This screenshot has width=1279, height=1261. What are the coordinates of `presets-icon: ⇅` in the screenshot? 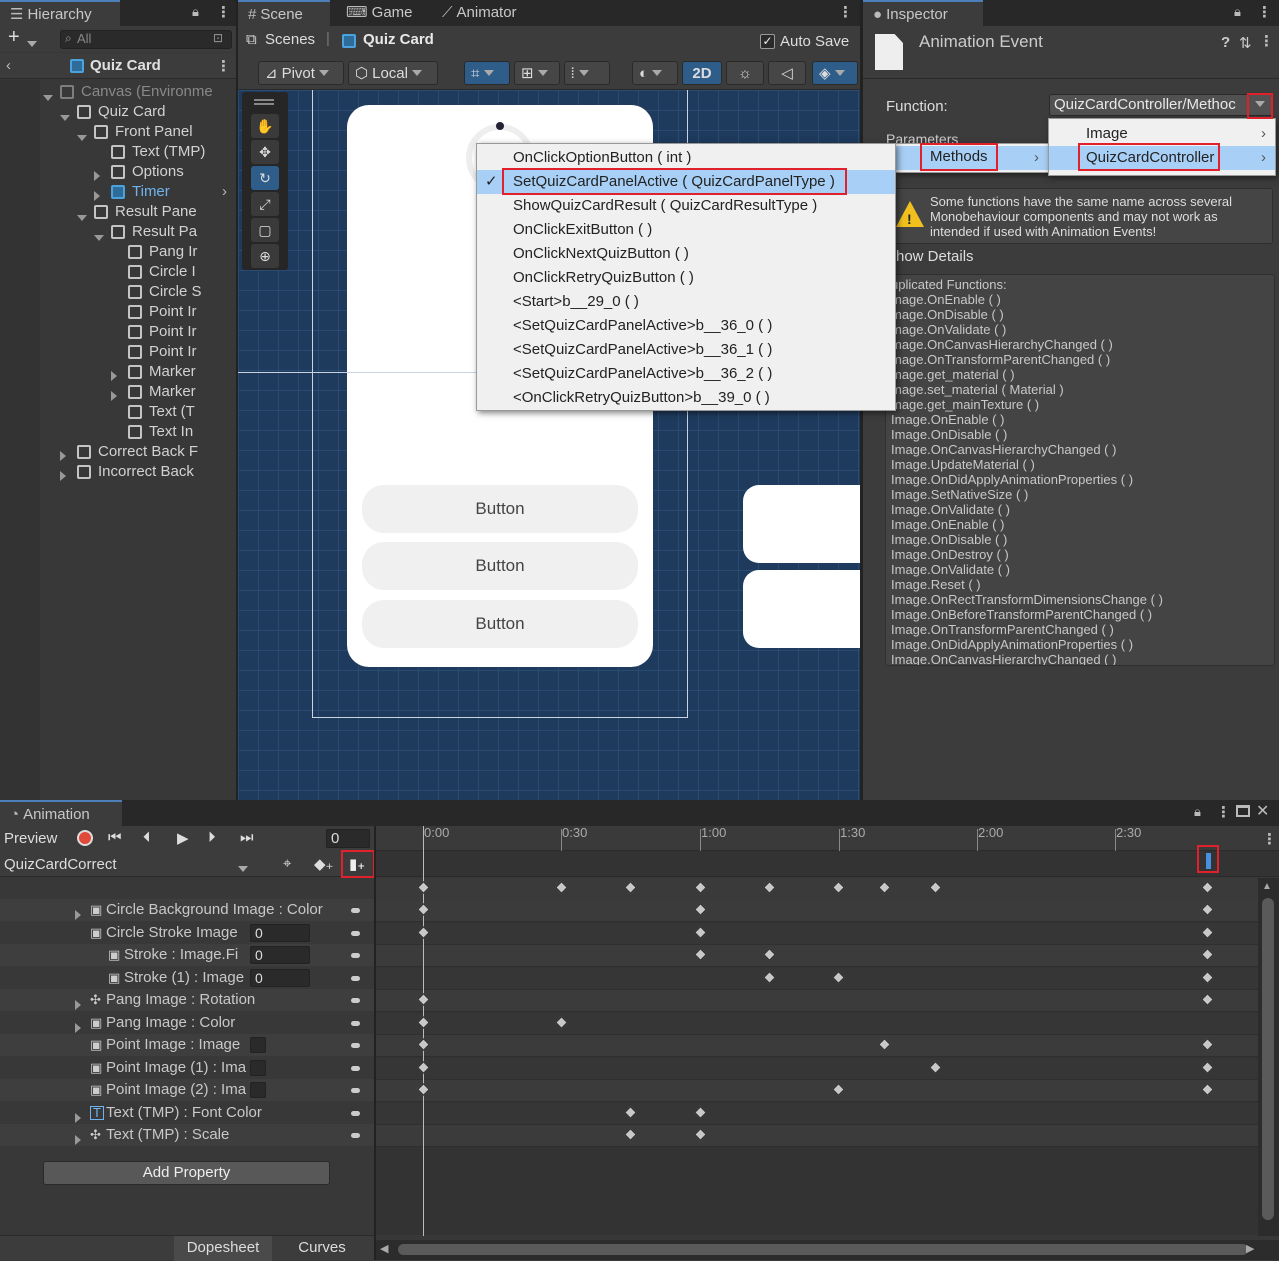 It's located at (1245, 43).